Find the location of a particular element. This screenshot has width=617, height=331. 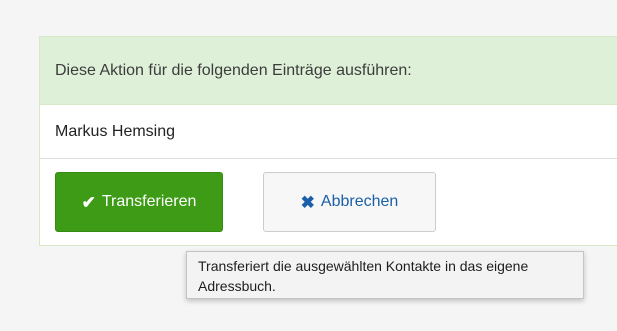

checkmark-icon: ✔ is located at coordinates (88, 202).